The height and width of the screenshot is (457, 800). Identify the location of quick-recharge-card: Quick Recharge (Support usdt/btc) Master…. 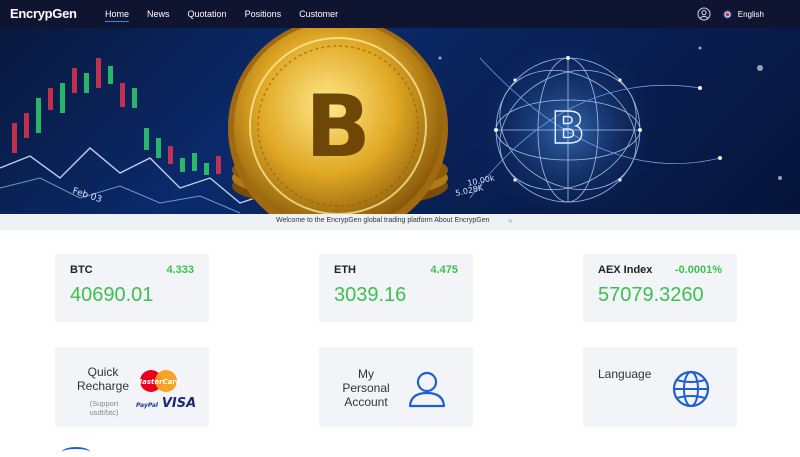
(132, 387).